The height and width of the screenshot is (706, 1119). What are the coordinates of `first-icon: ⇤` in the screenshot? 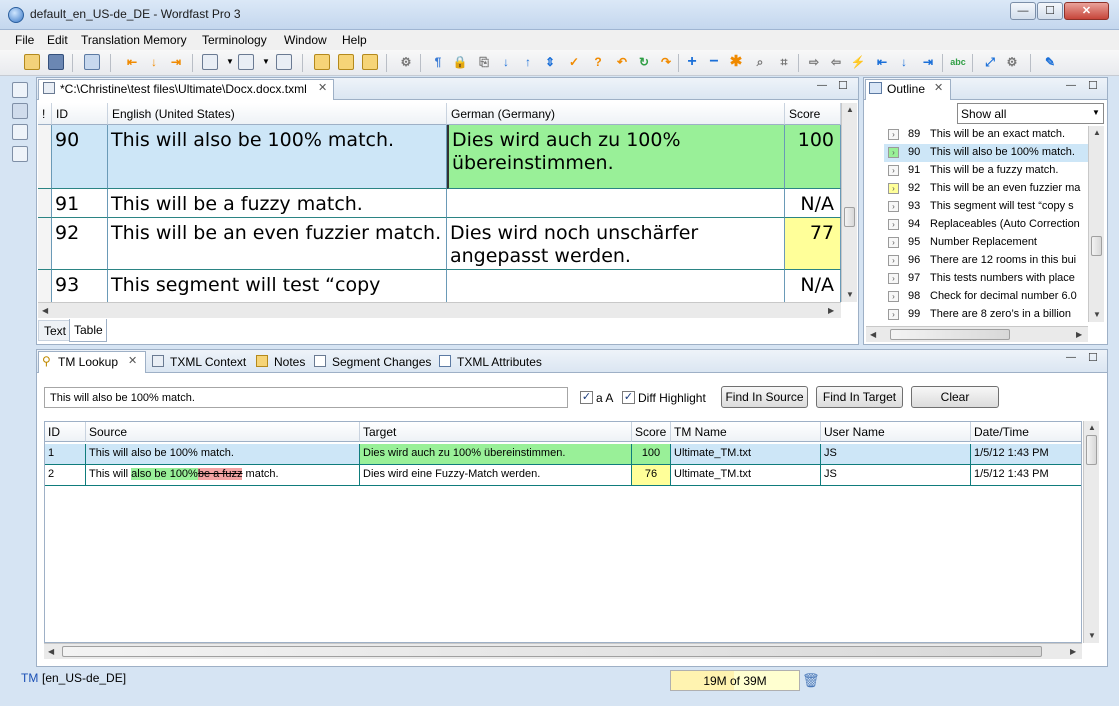 It's located at (882, 62).